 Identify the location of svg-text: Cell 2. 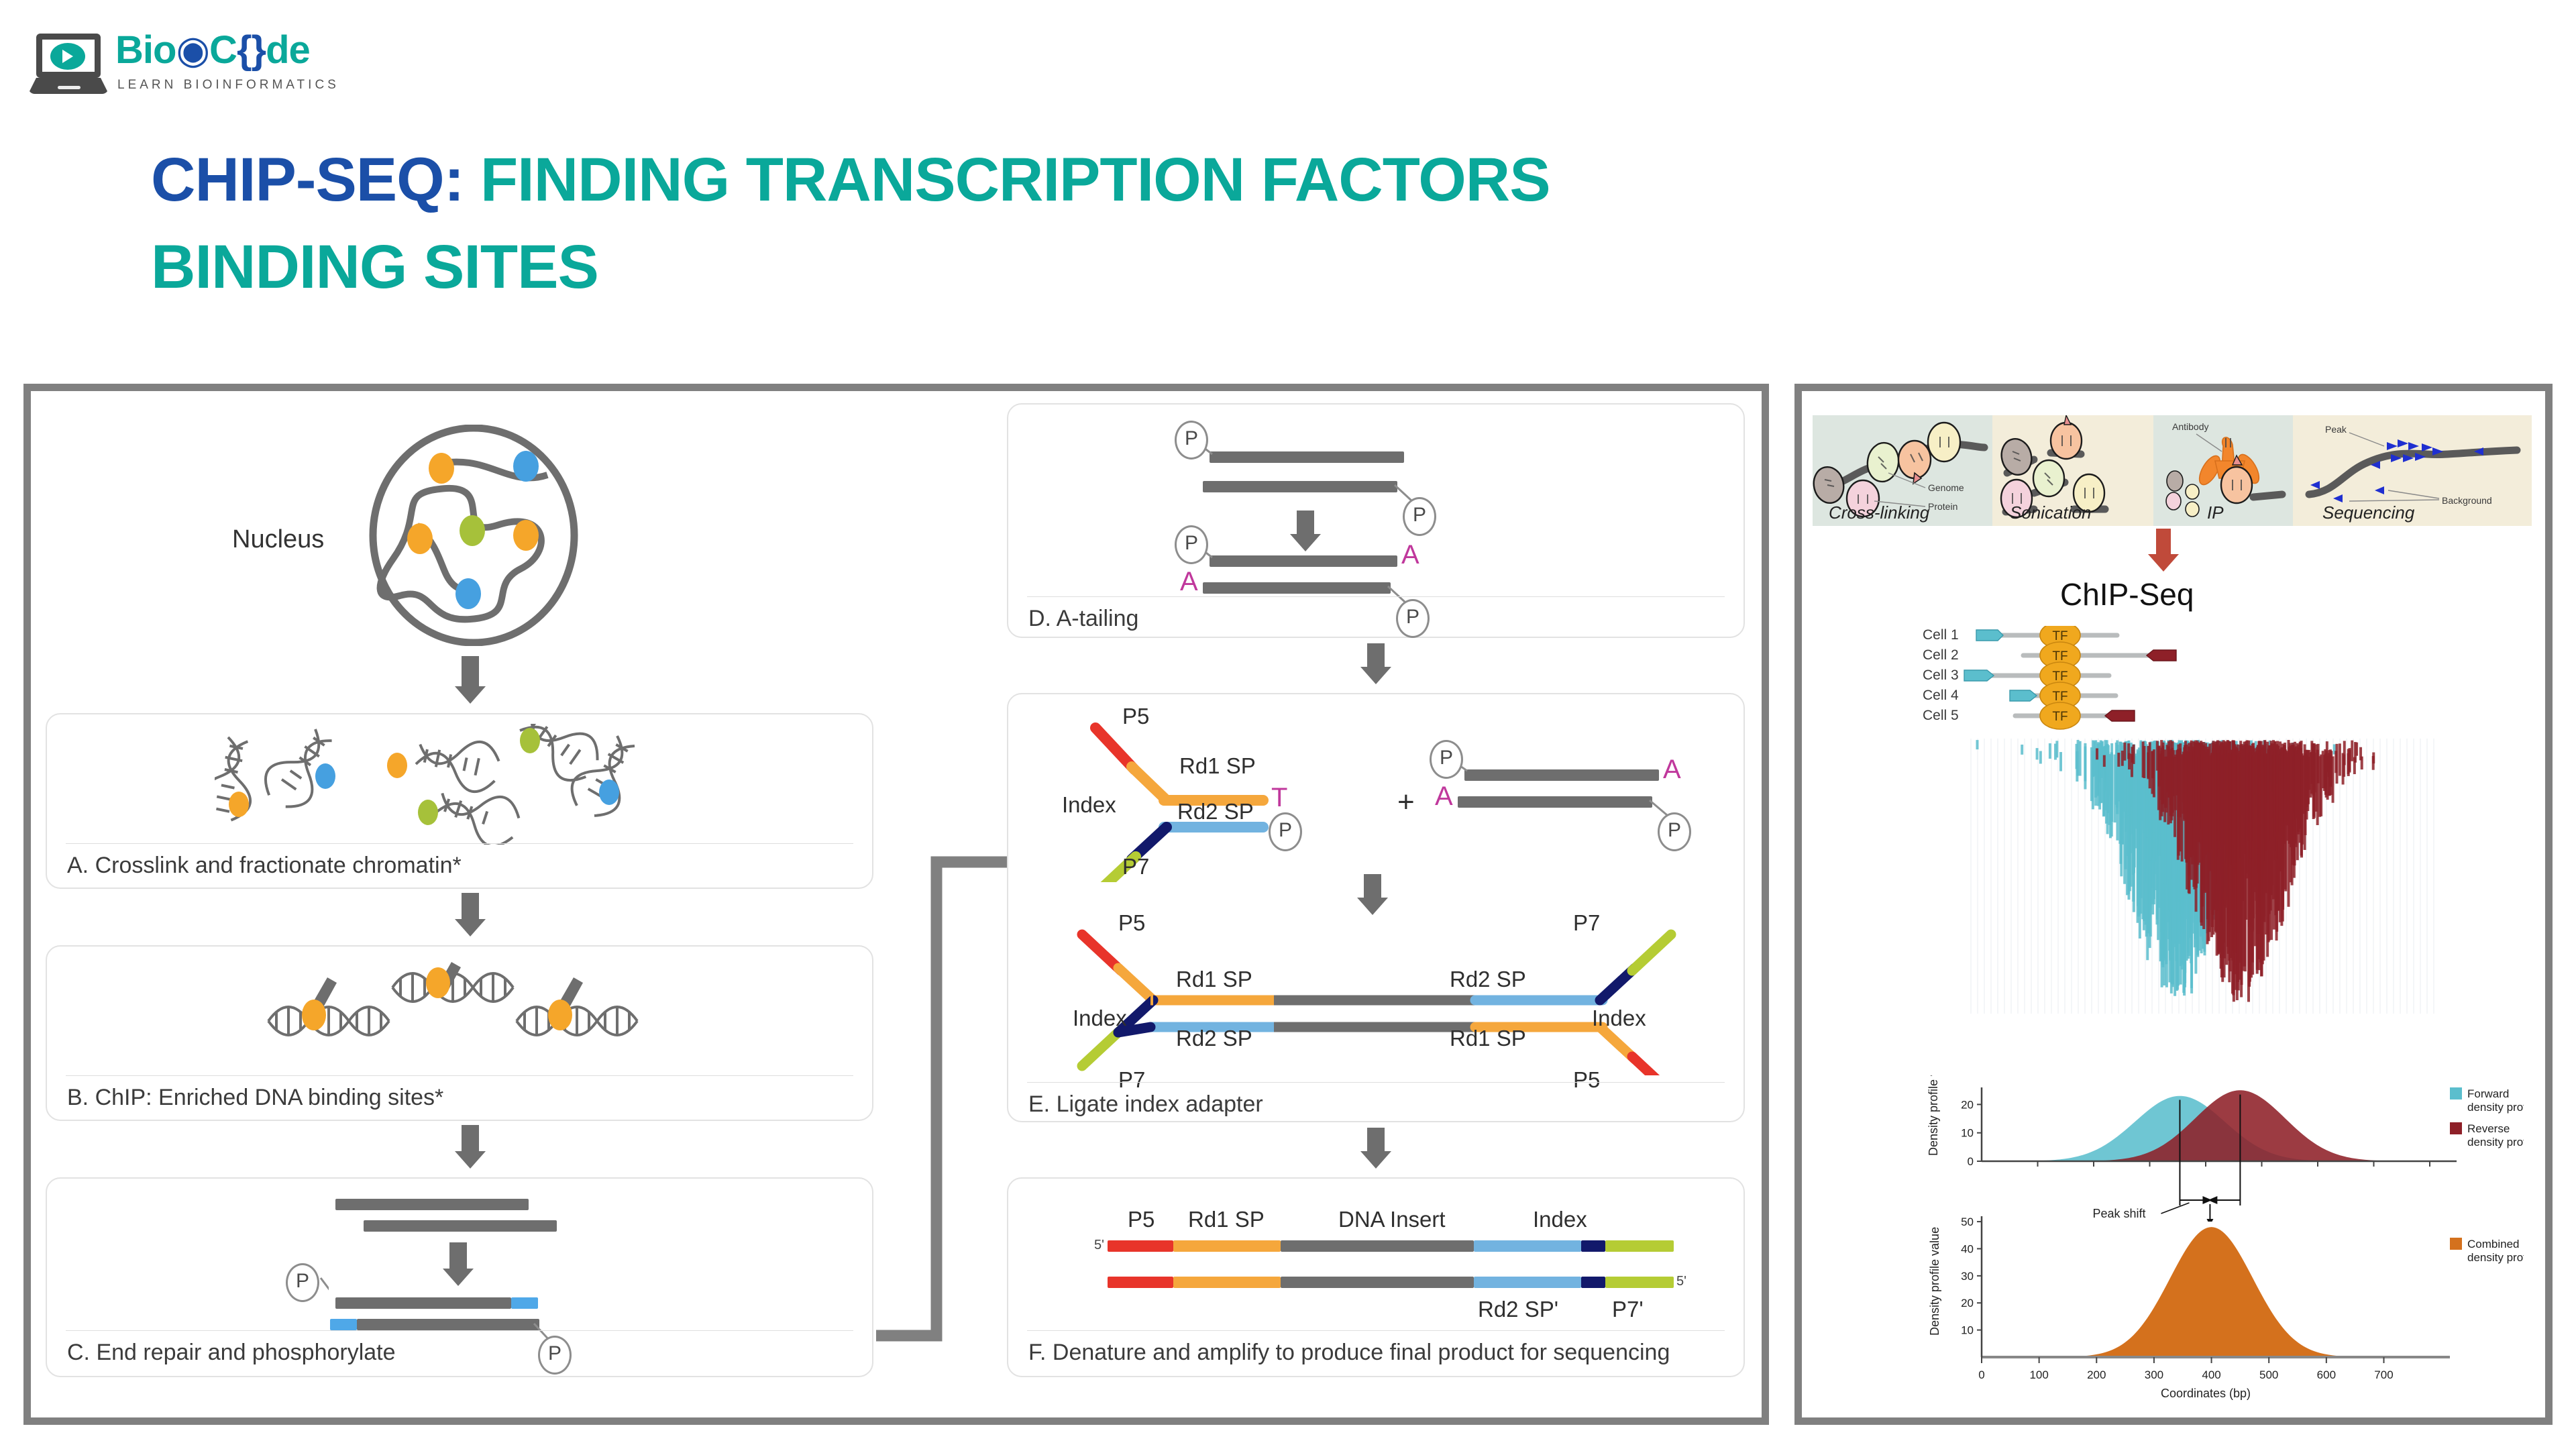
(1941, 655).